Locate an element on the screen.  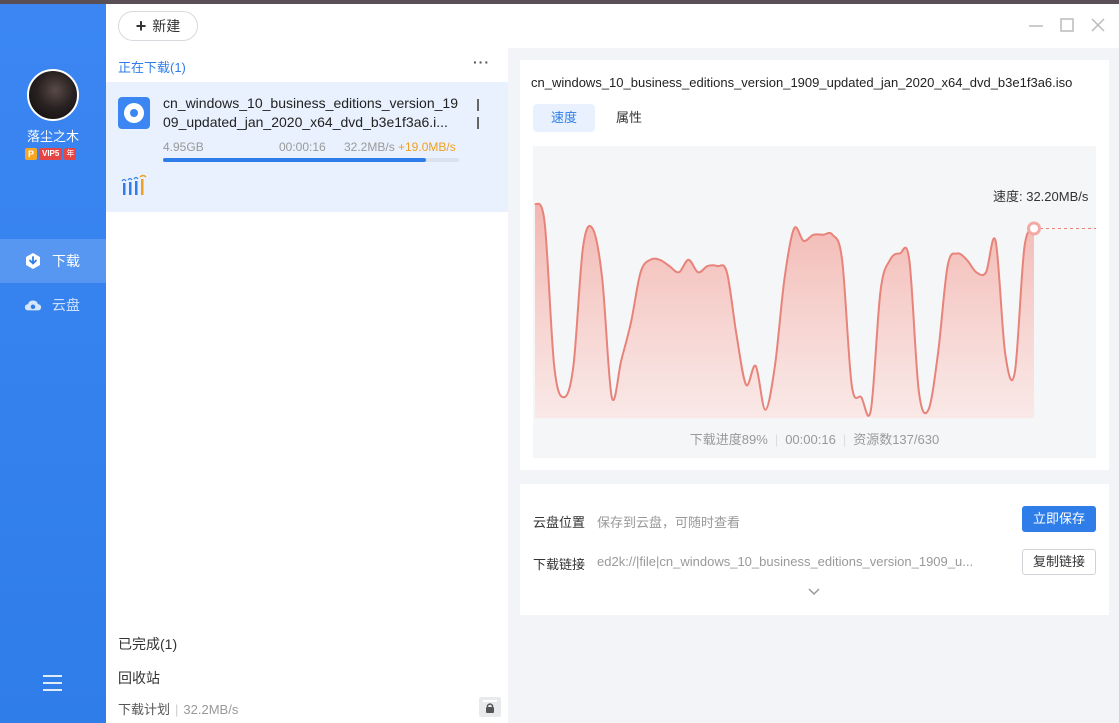
download-speed: 32.2MB/s is located at coordinates (369, 147).